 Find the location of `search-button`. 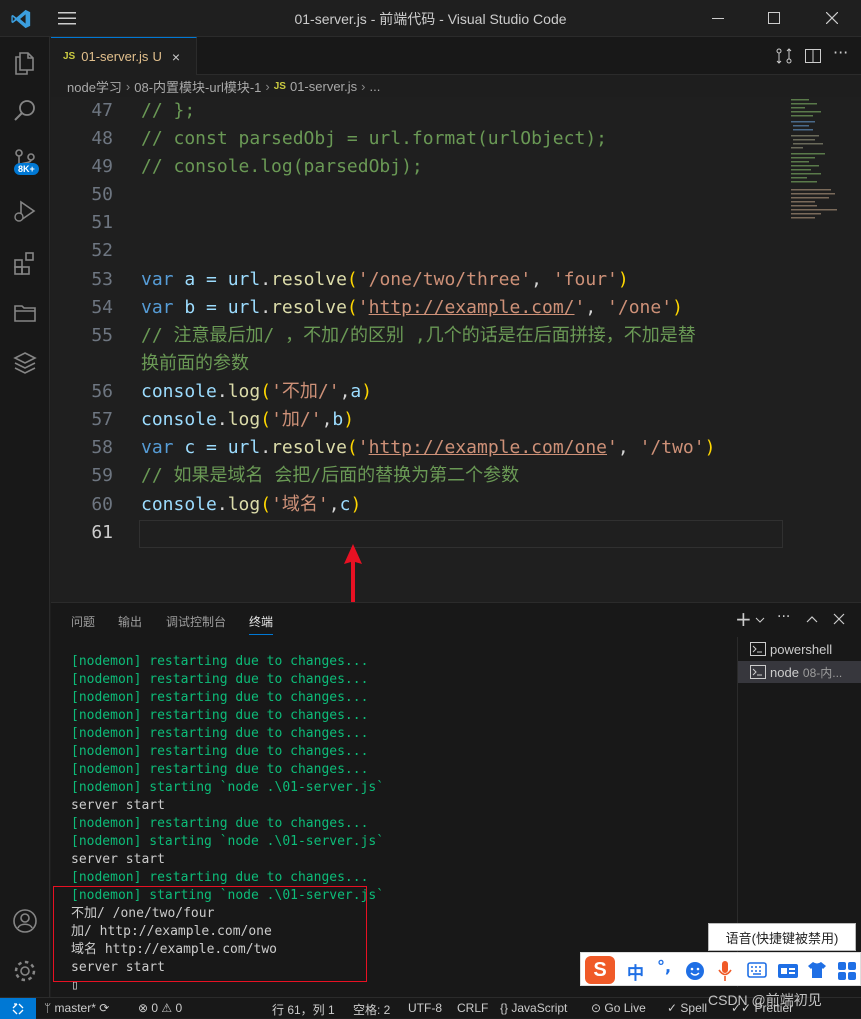

search-button is located at coordinates (25, 111).